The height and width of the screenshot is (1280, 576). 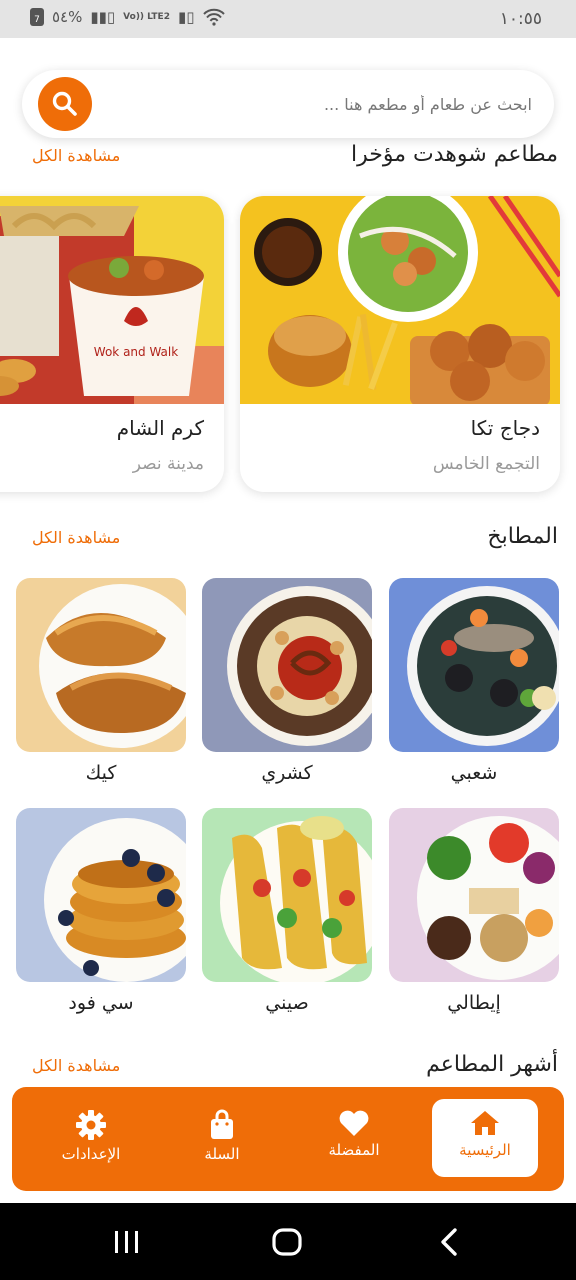 I want to click on nav-label: السلة, so click(x=222, y=1154).